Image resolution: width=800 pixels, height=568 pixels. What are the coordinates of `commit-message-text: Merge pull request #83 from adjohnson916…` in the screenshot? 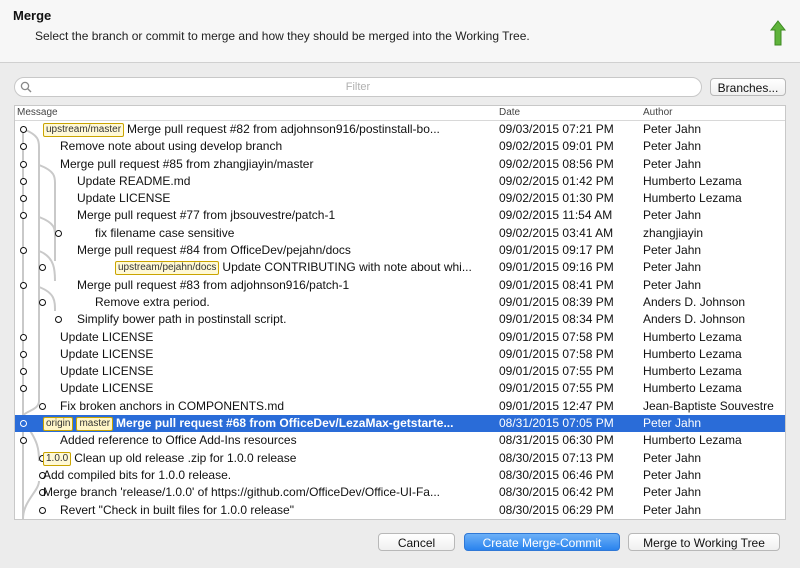 It's located at (213, 284).